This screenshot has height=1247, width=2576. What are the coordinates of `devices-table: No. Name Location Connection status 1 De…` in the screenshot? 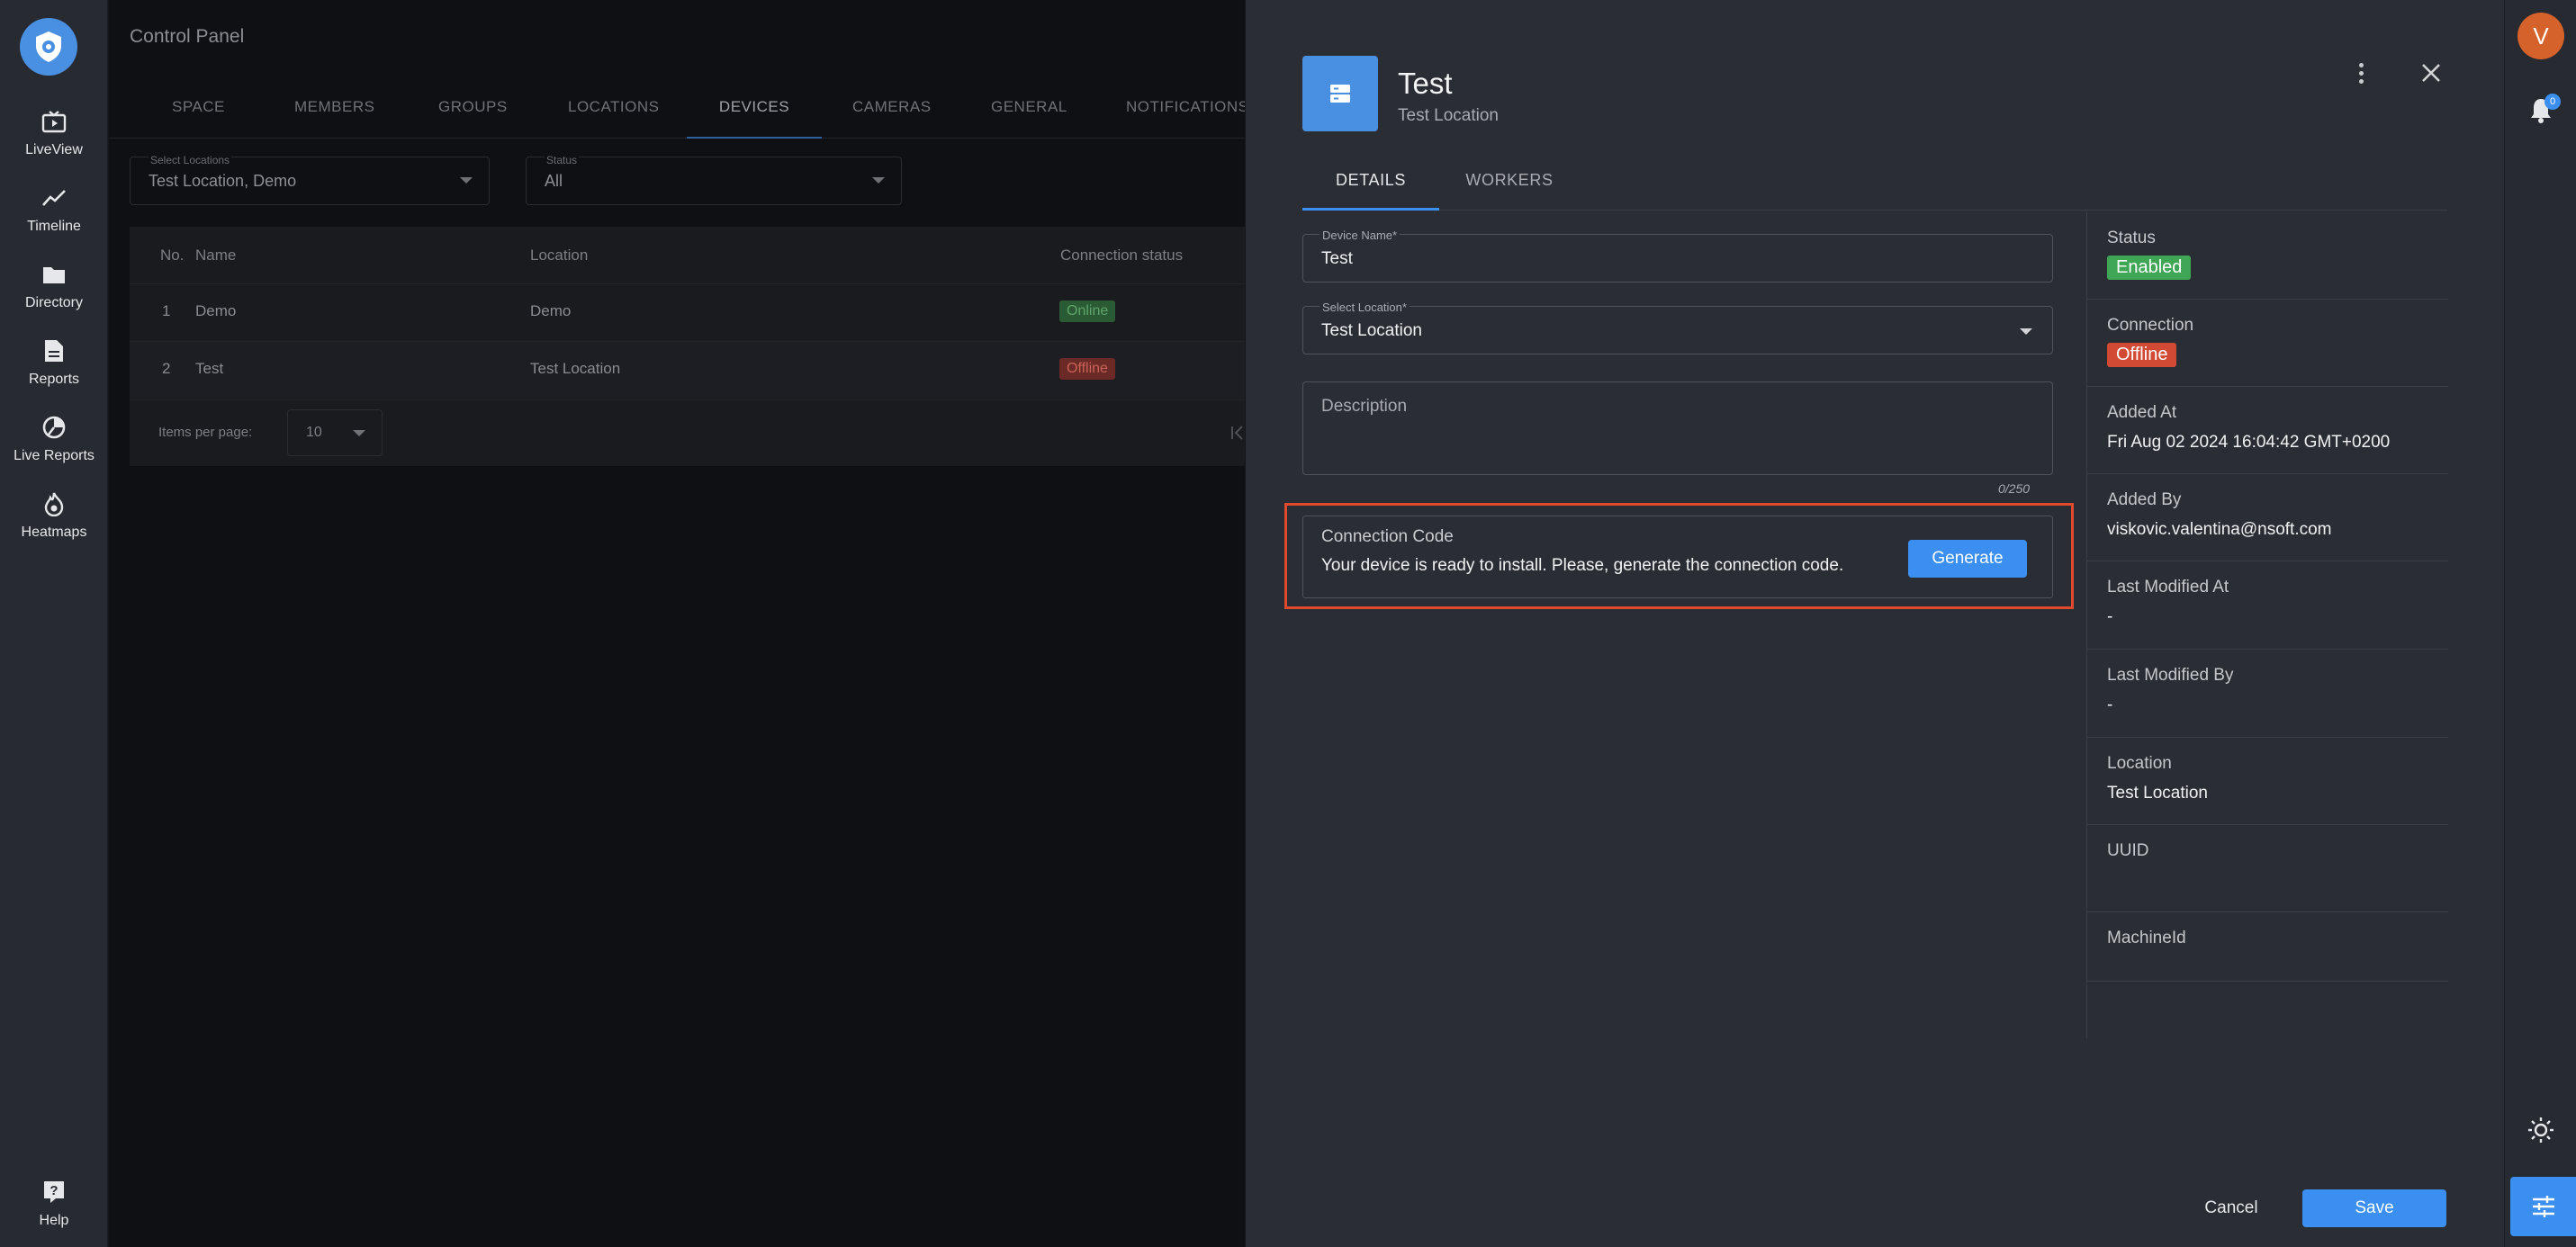 It's located at (687, 346).